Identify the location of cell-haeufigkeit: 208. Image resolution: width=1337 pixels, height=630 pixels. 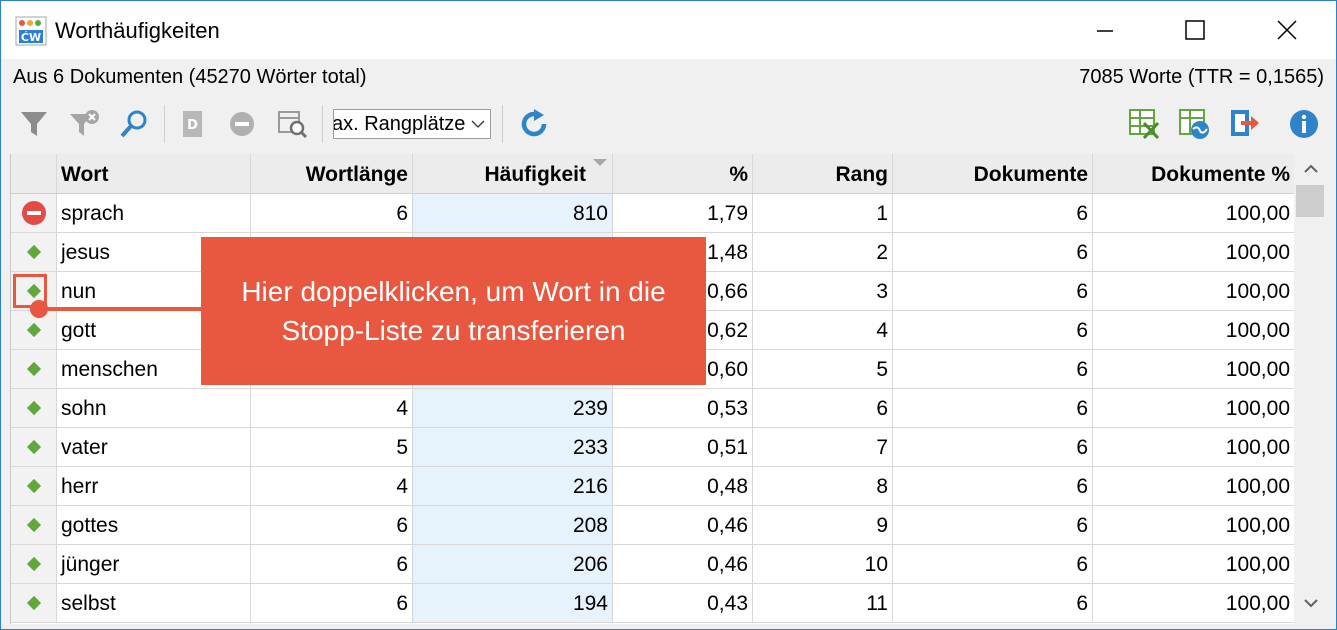
(513, 525).